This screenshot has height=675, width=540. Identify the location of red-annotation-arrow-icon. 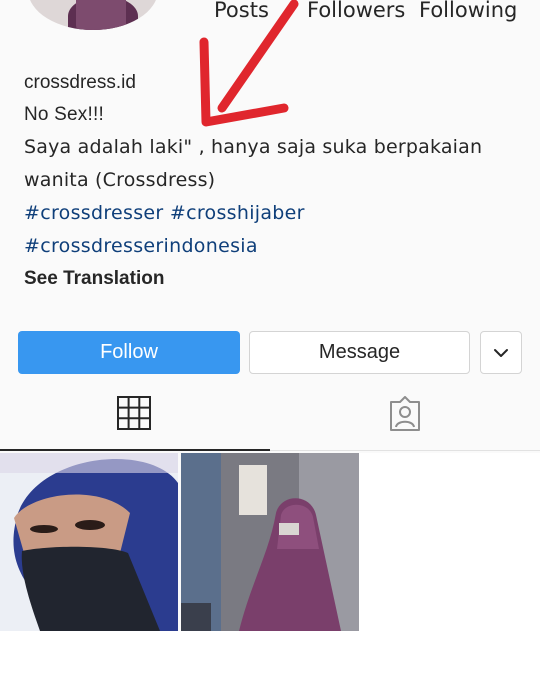
(249, 63).